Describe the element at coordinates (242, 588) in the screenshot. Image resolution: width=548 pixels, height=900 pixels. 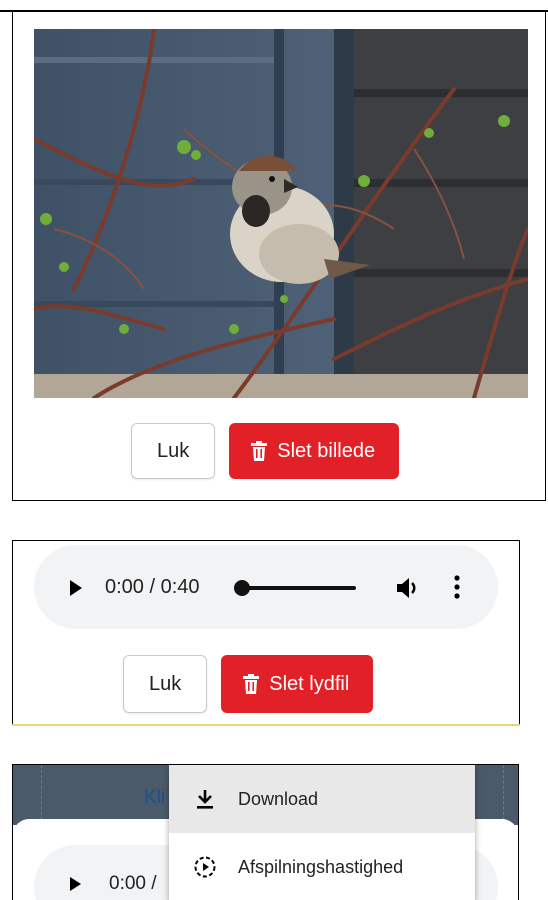
I see `audio-progress-thumb` at that location.